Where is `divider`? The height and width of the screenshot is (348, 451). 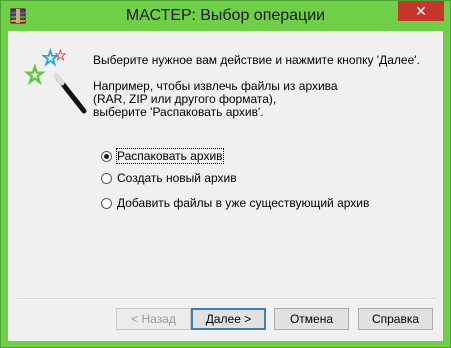
divider is located at coordinates (225, 299).